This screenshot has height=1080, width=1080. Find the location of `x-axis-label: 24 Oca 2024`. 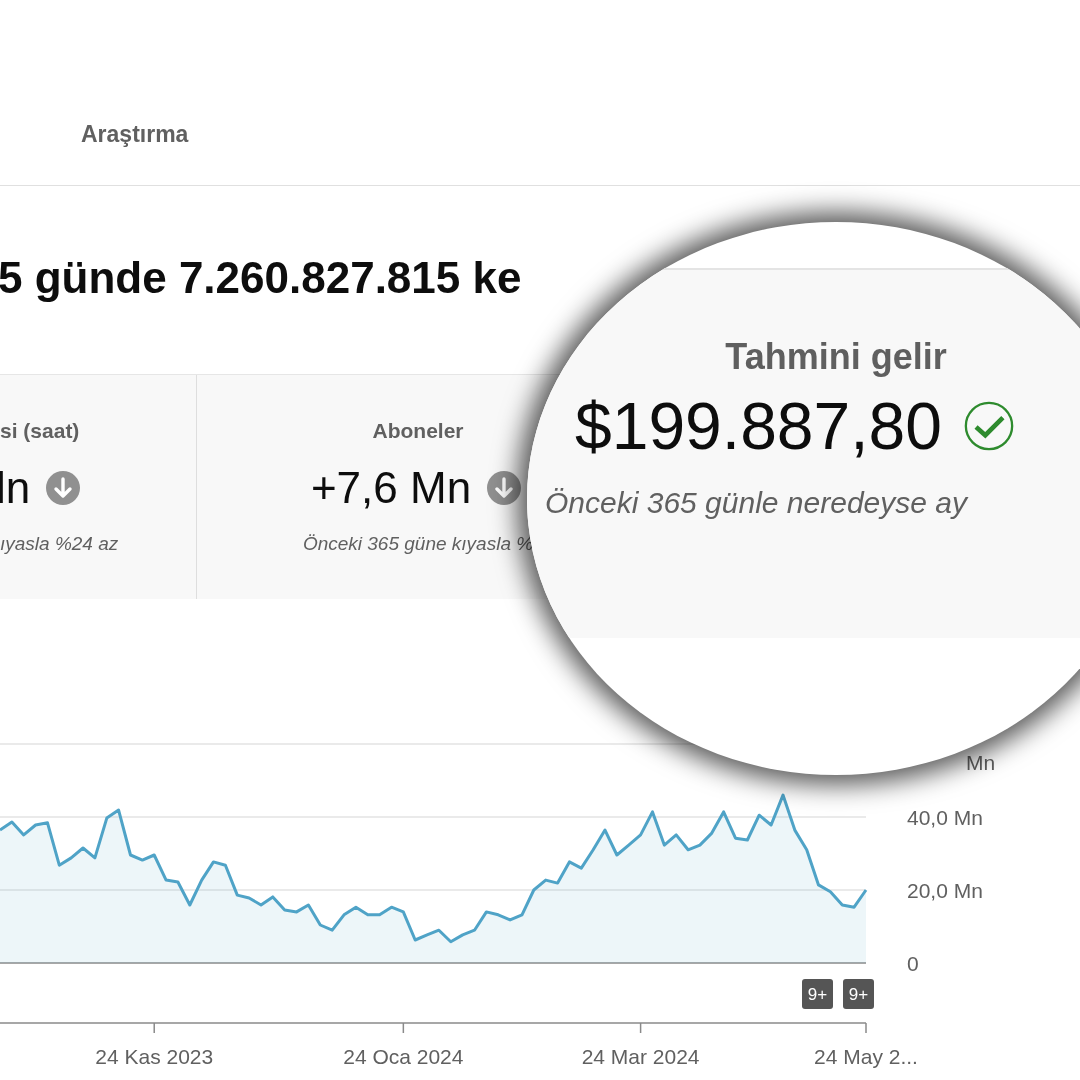

x-axis-label: 24 Oca 2024 is located at coordinates (403, 1056).